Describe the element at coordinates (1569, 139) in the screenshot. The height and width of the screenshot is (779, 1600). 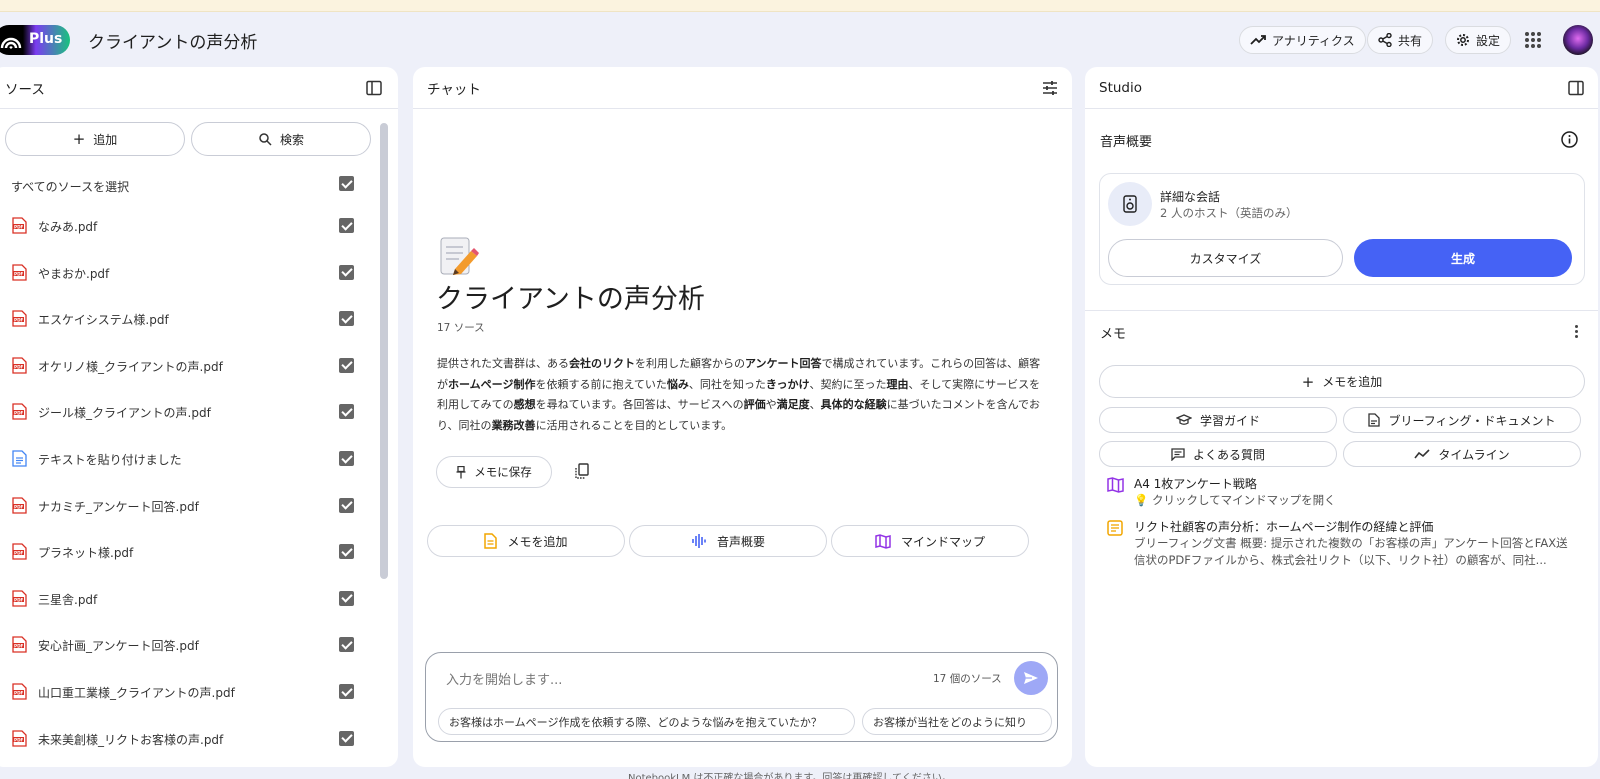
I see `info-icon` at that location.